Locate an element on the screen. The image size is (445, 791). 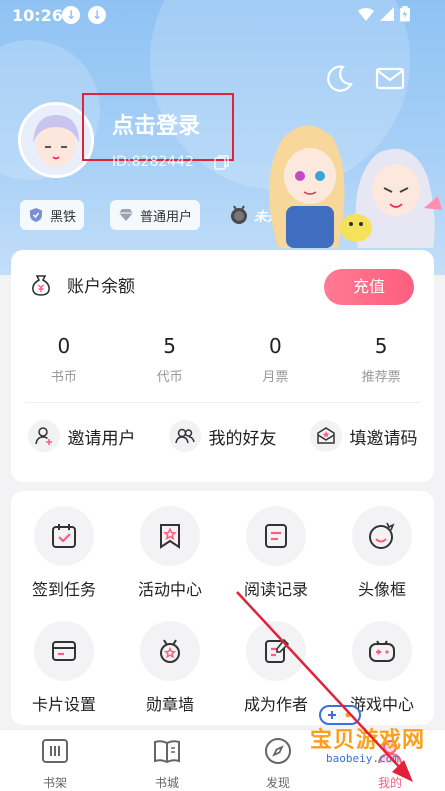
feature-reading-history: 阅读记录 is located at coordinates (276, 553).